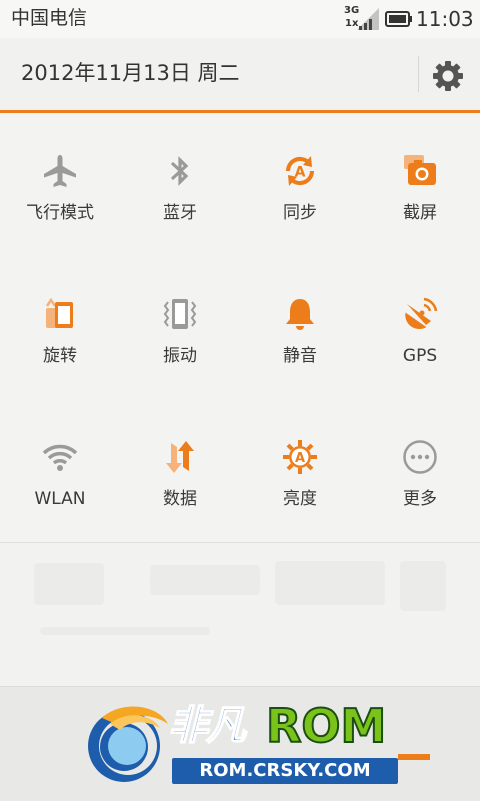 The width and height of the screenshot is (480, 801). Describe the element at coordinates (285, 771) in the screenshot. I see `watermark-url: ROM.CRSKY.COM` at that location.